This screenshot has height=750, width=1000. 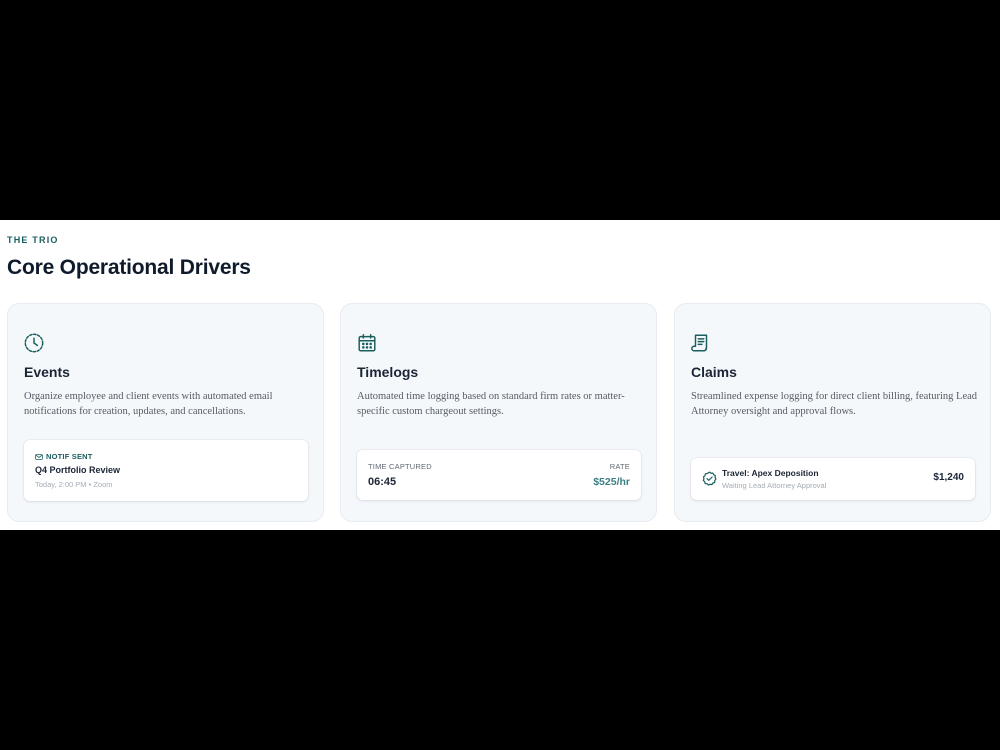 I want to click on claims-title: Claims, so click(x=714, y=372).